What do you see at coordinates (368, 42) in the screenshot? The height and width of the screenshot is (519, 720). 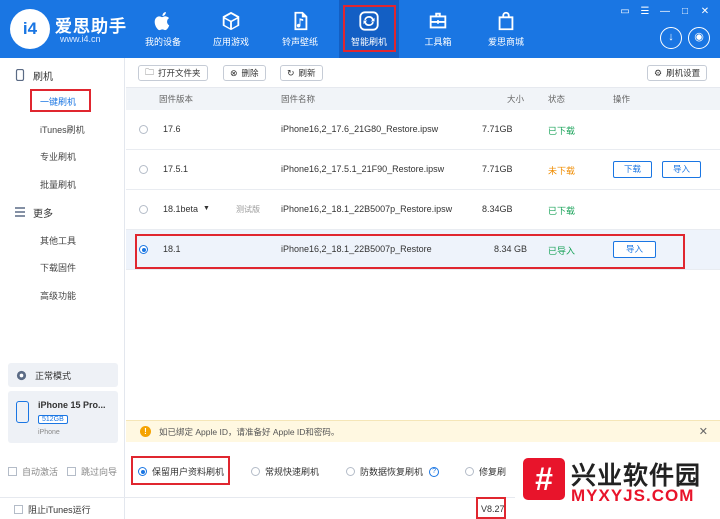 I see `nav-label: 智能刷机` at bounding box center [368, 42].